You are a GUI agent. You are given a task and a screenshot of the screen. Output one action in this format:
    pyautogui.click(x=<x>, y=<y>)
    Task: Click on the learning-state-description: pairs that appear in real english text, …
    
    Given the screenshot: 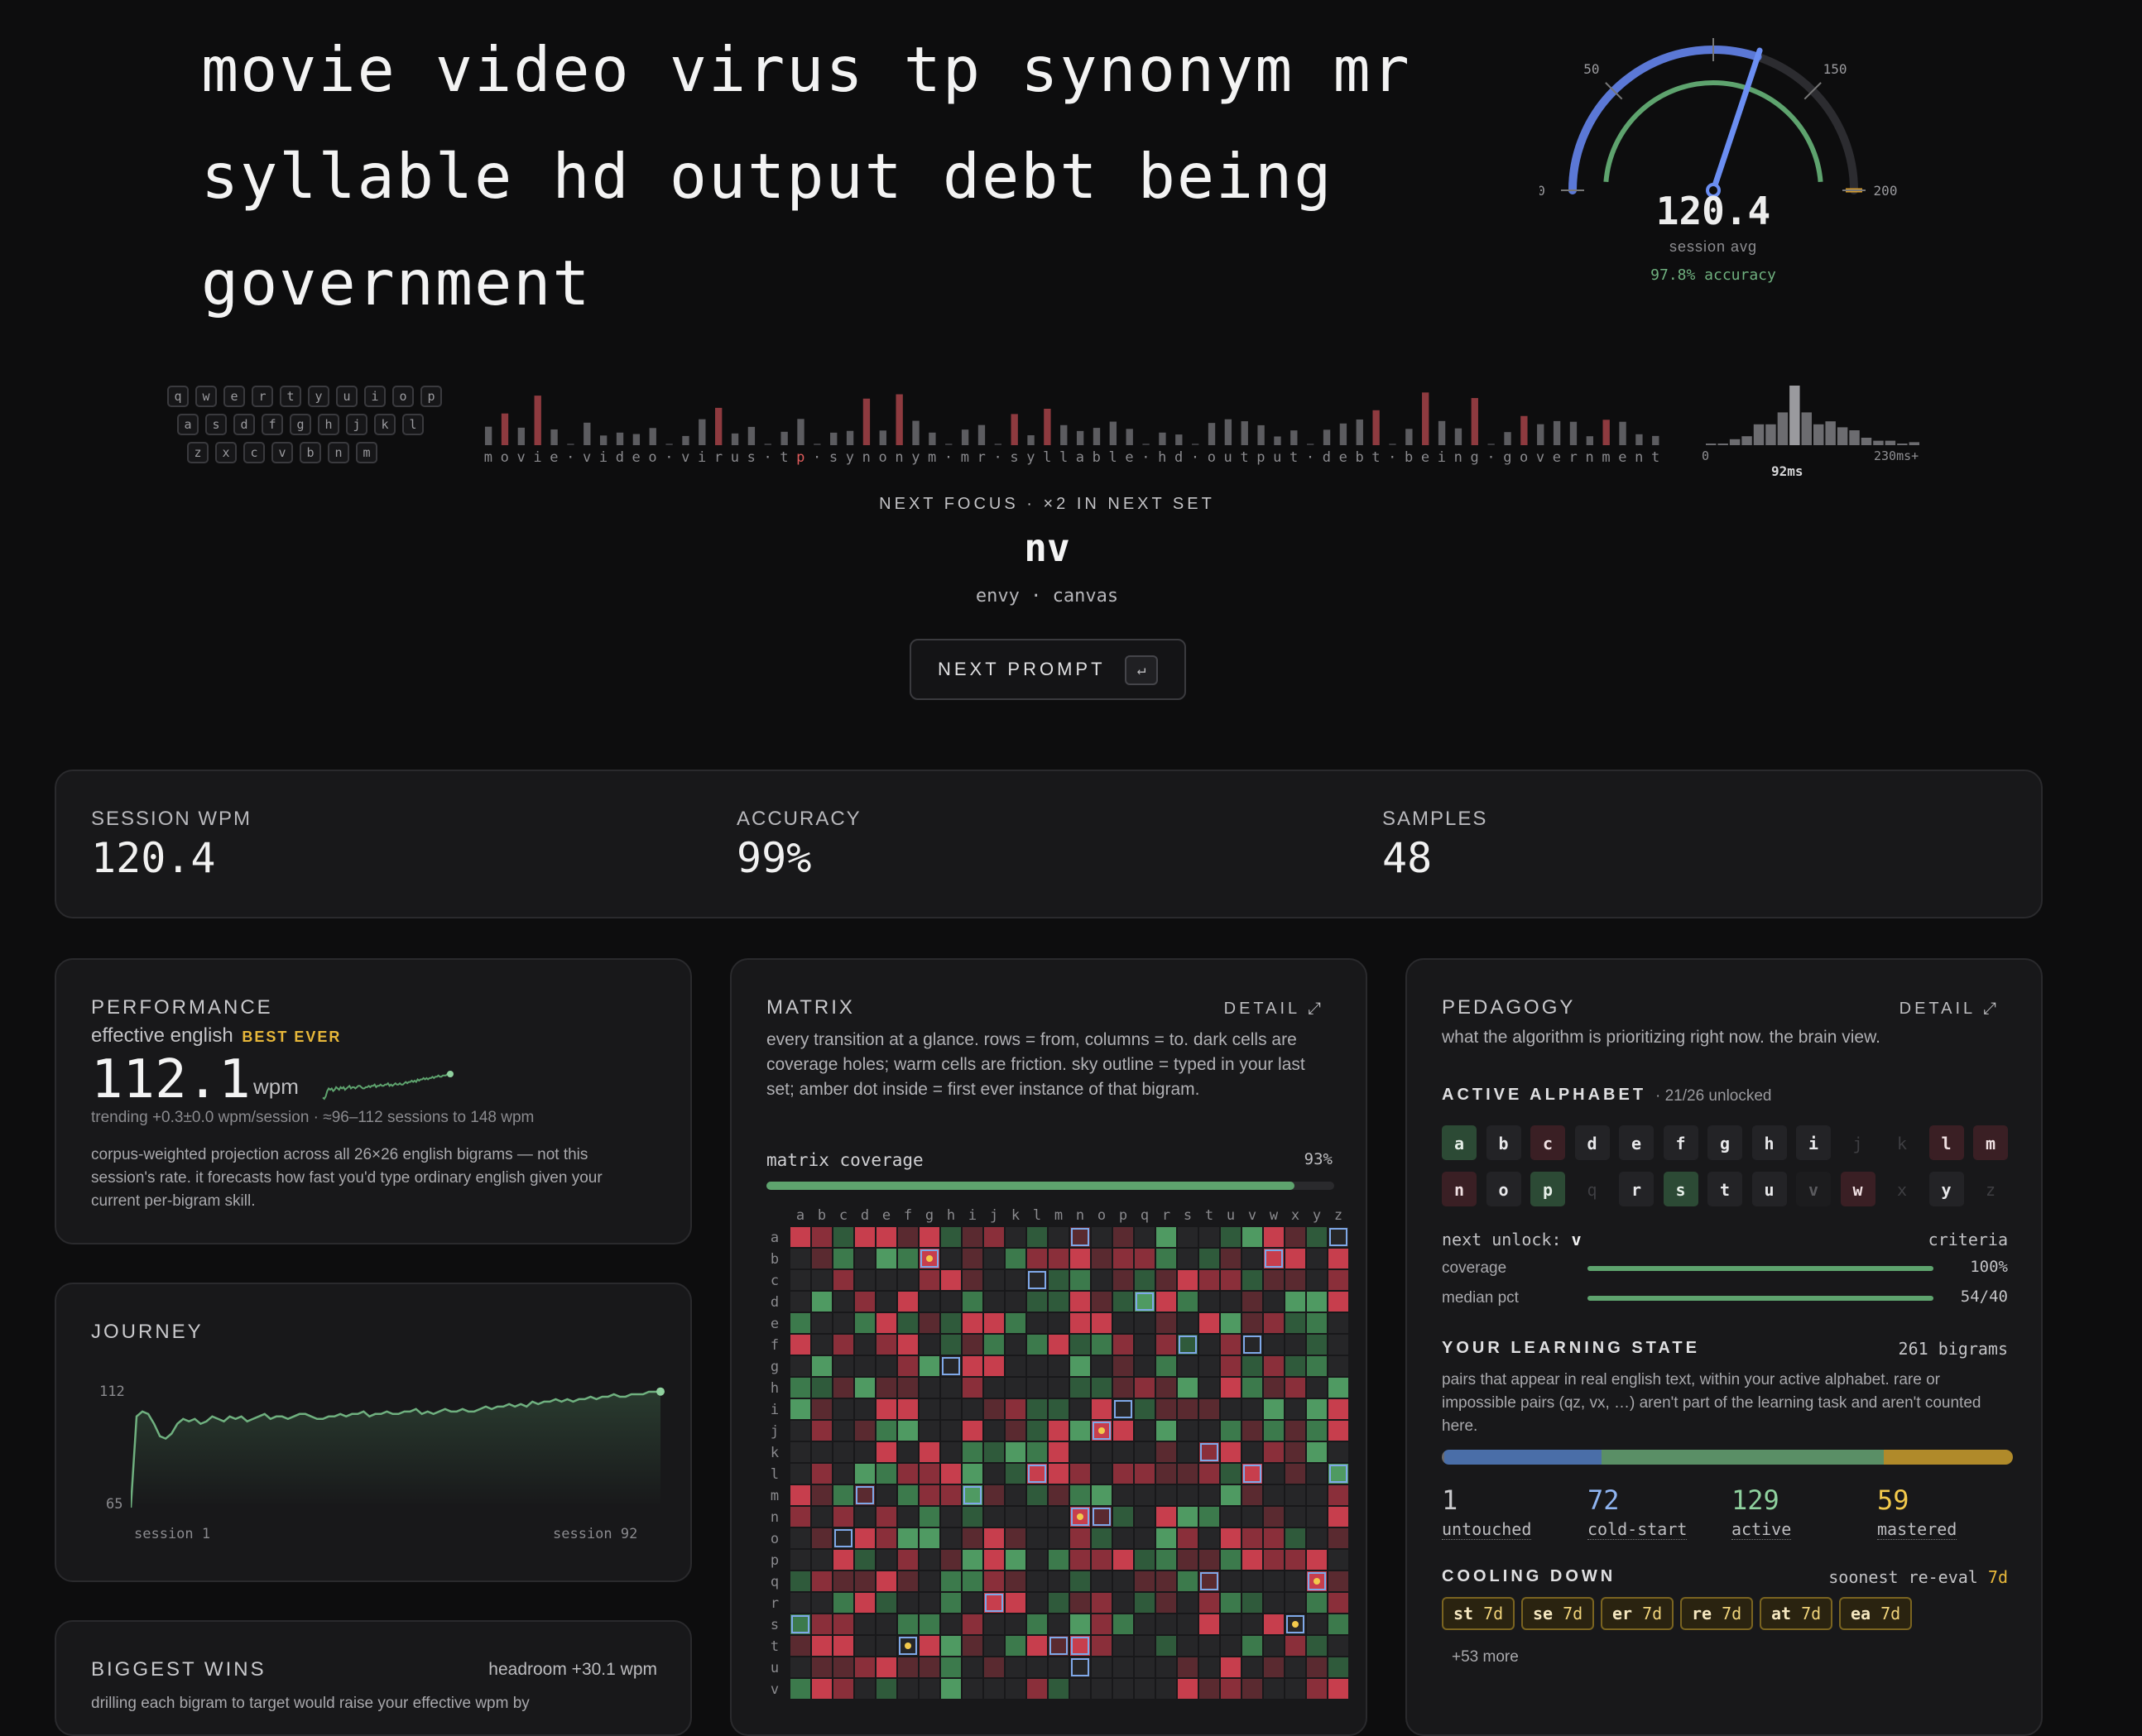 What is the action you would take?
    pyautogui.click(x=1711, y=1403)
    